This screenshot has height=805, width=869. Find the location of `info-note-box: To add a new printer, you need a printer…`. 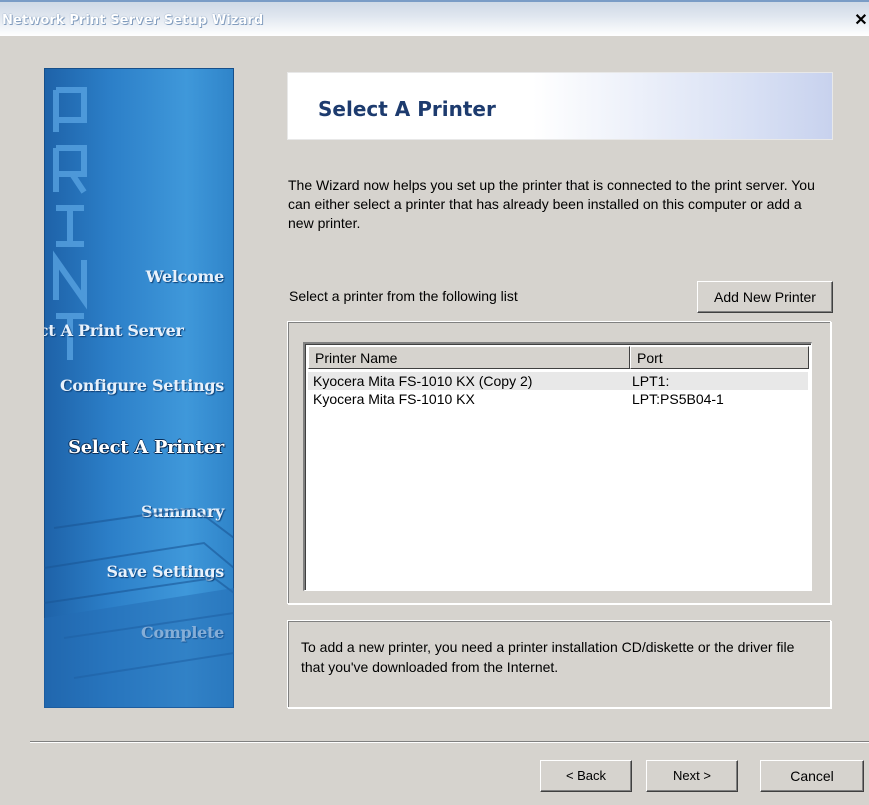

info-note-box: To add a new printer, you need a printer… is located at coordinates (559, 664).